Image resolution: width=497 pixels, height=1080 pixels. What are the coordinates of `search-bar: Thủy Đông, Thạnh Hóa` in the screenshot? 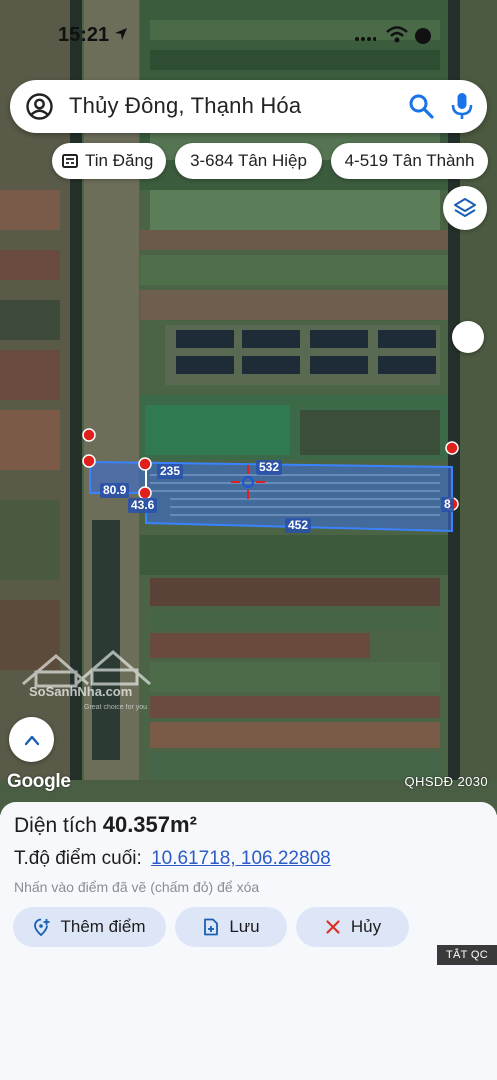 It's located at (248, 106).